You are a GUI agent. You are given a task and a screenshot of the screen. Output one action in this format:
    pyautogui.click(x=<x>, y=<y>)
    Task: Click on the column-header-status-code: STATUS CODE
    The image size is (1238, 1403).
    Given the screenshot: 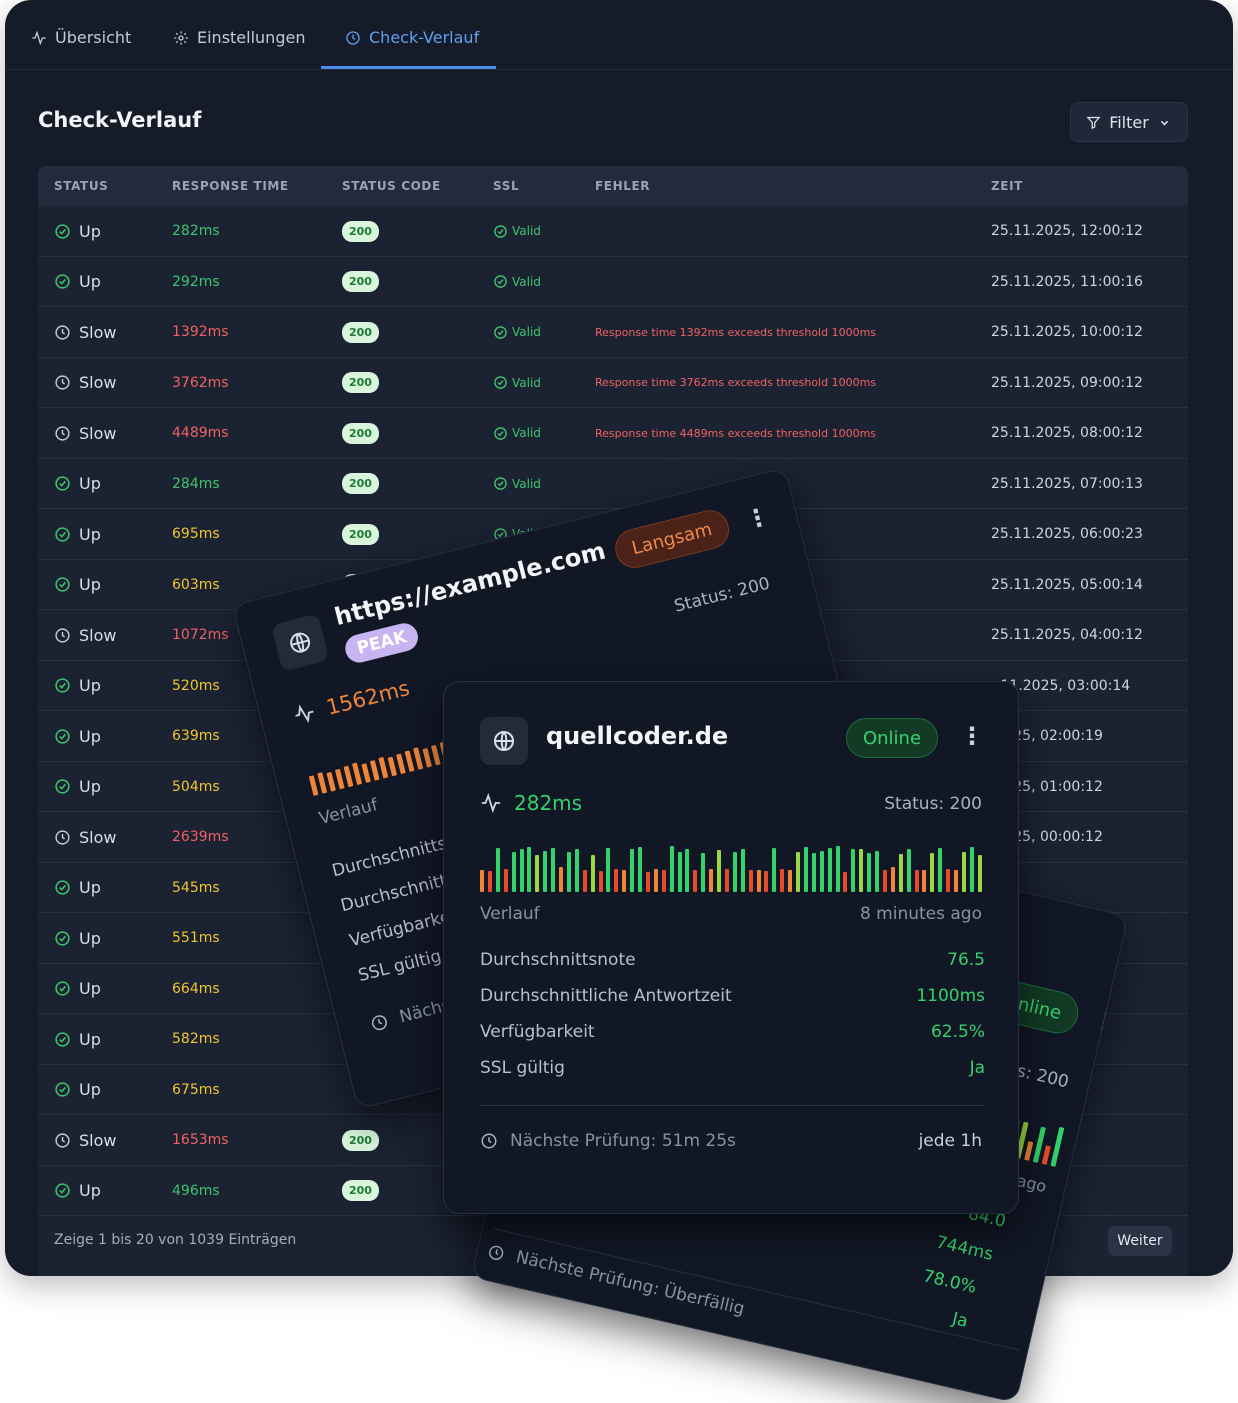 What is the action you would take?
    pyautogui.click(x=391, y=186)
    